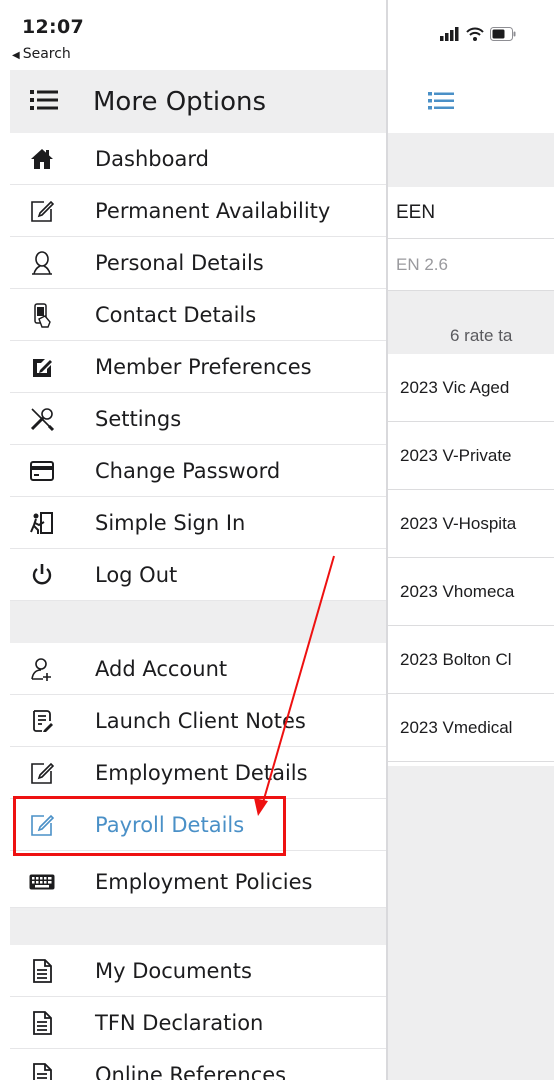  What do you see at coordinates (199, 575) in the screenshot?
I see `menu-item-log-out: Log Out` at bounding box center [199, 575].